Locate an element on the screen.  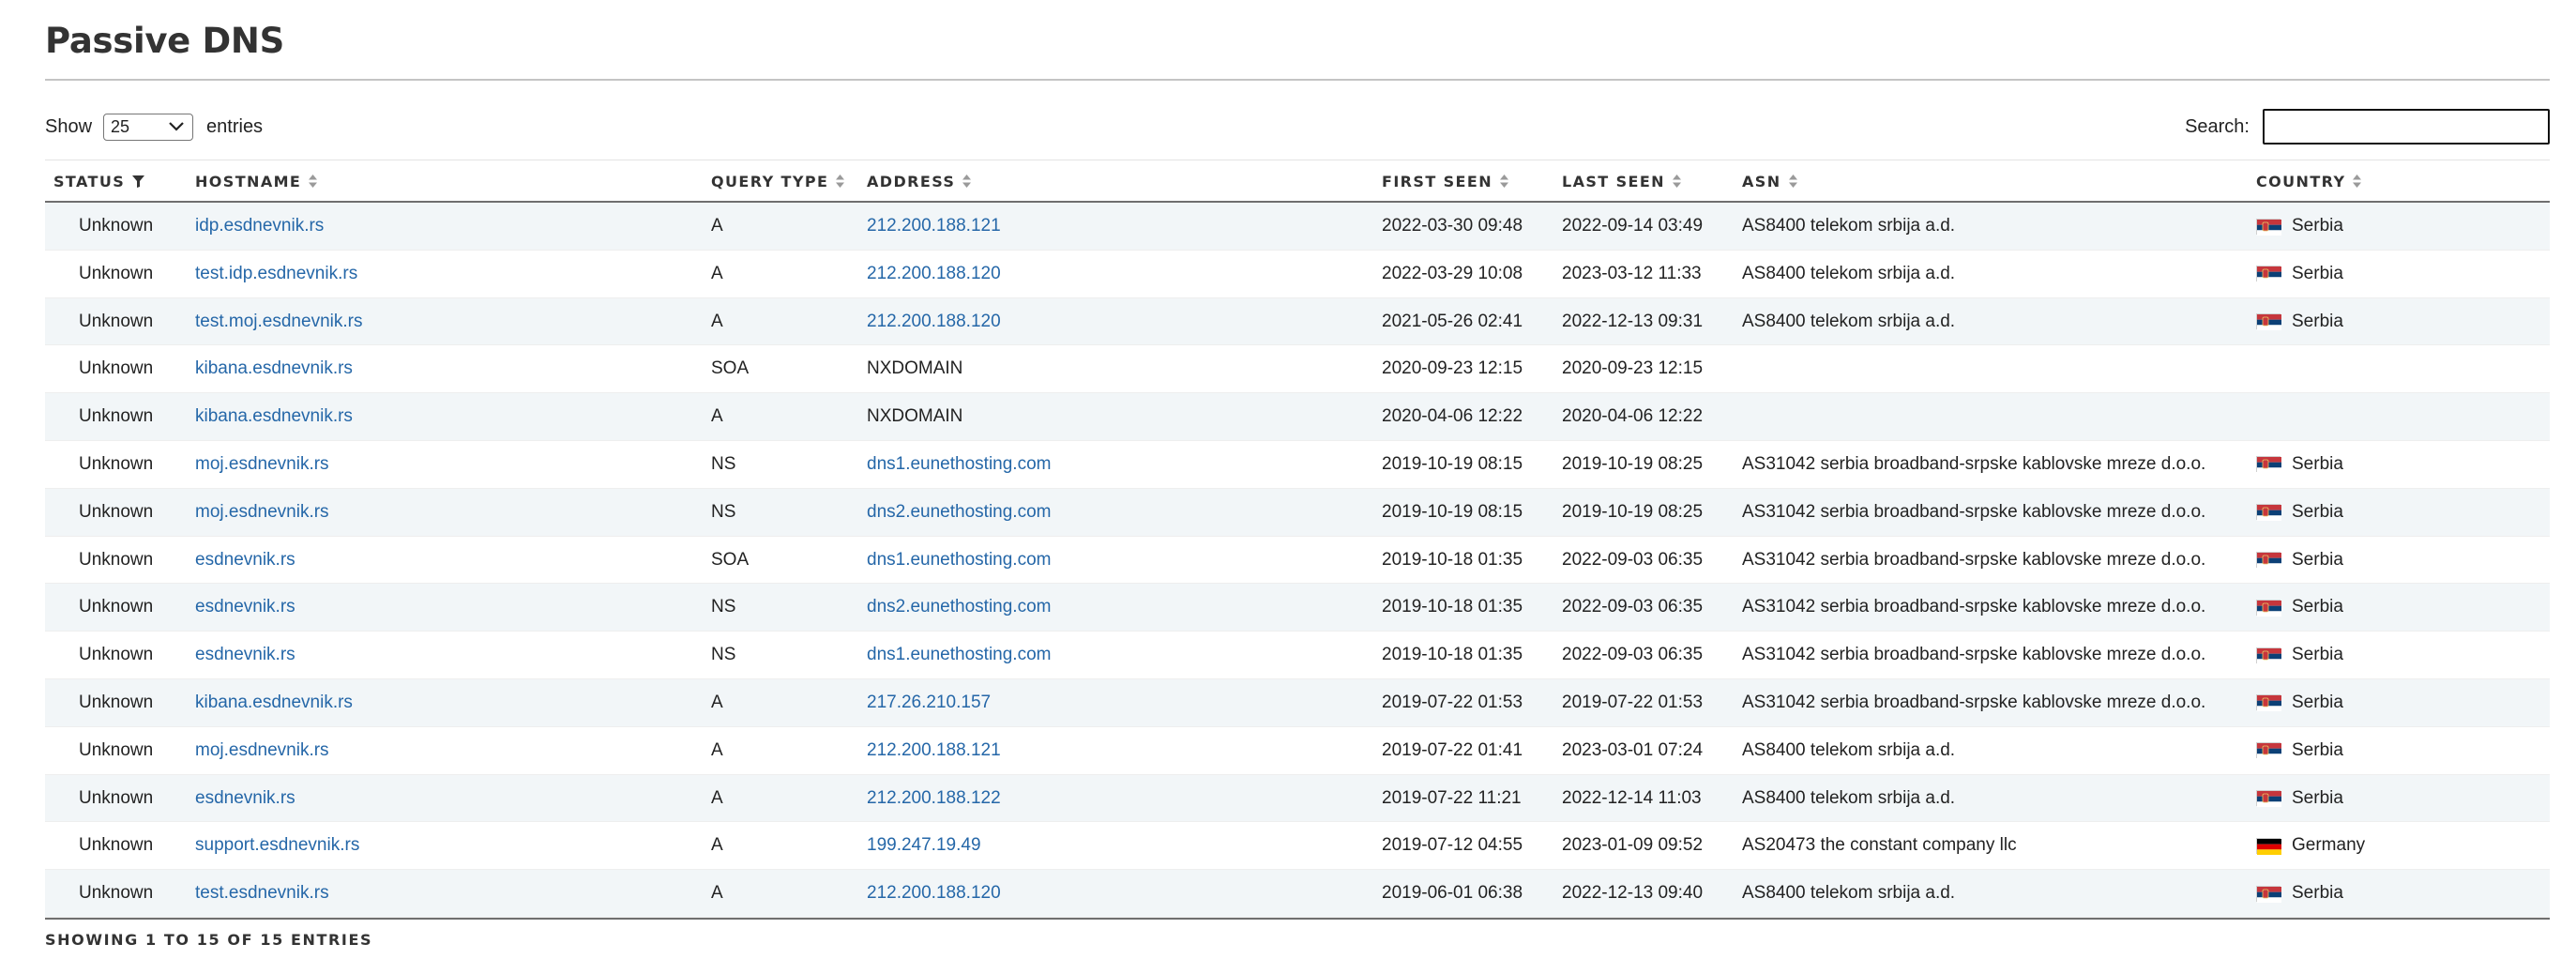
column-header-label: ASN is located at coordinates (1761, 181).